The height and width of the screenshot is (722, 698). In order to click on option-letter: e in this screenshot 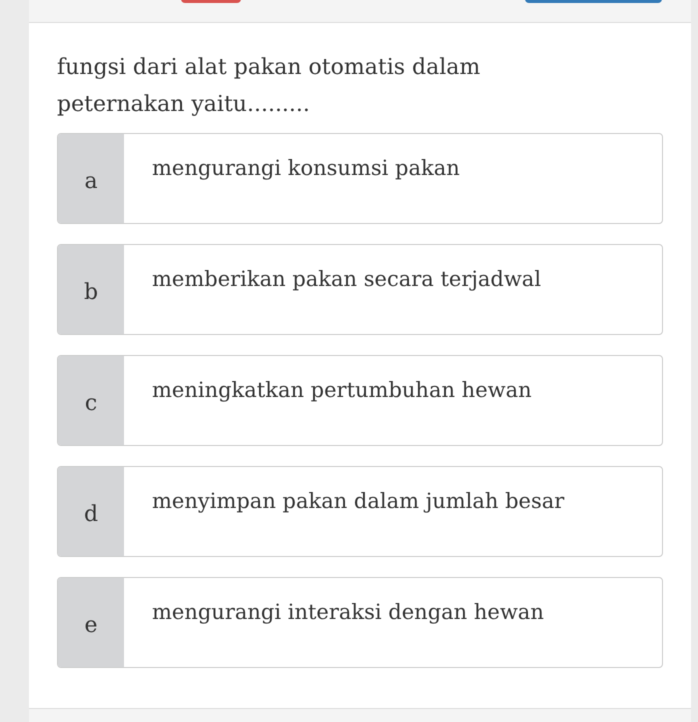, I will do `click(91, 622)`.